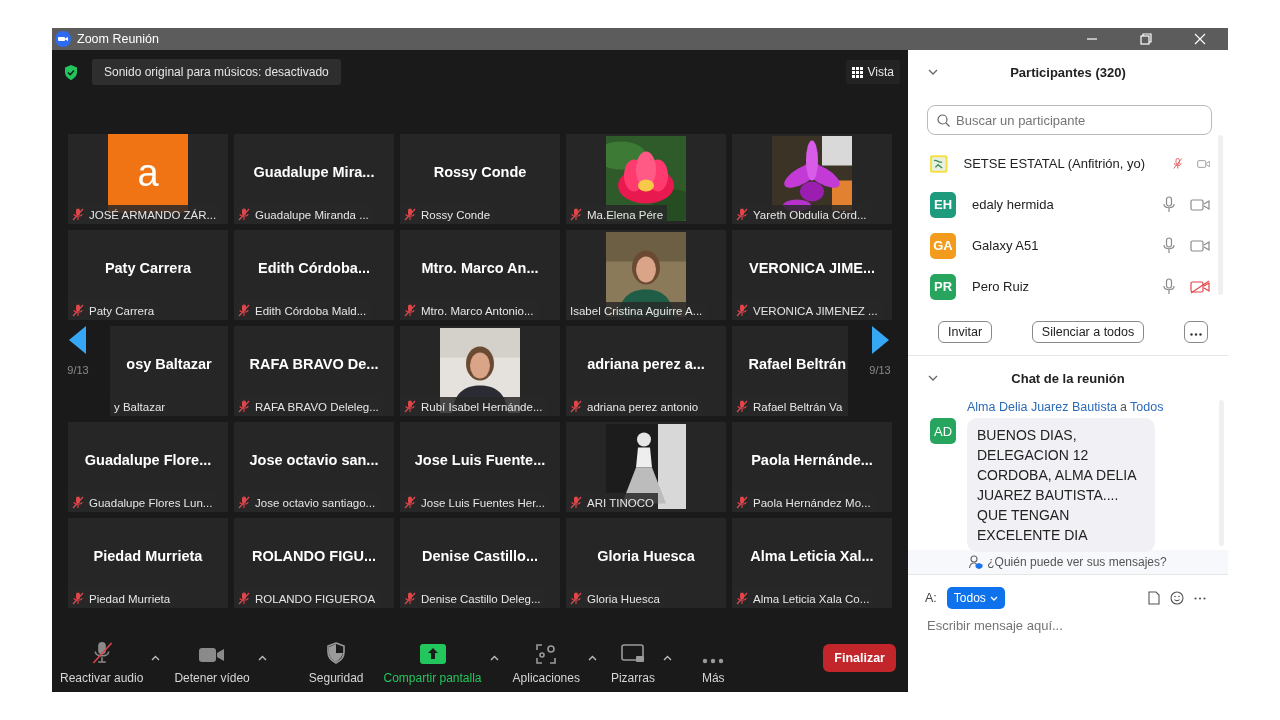 This screenshot has width=1280, height=720. I want to click on participant-name: edaly hermida, so click(1013, 204).